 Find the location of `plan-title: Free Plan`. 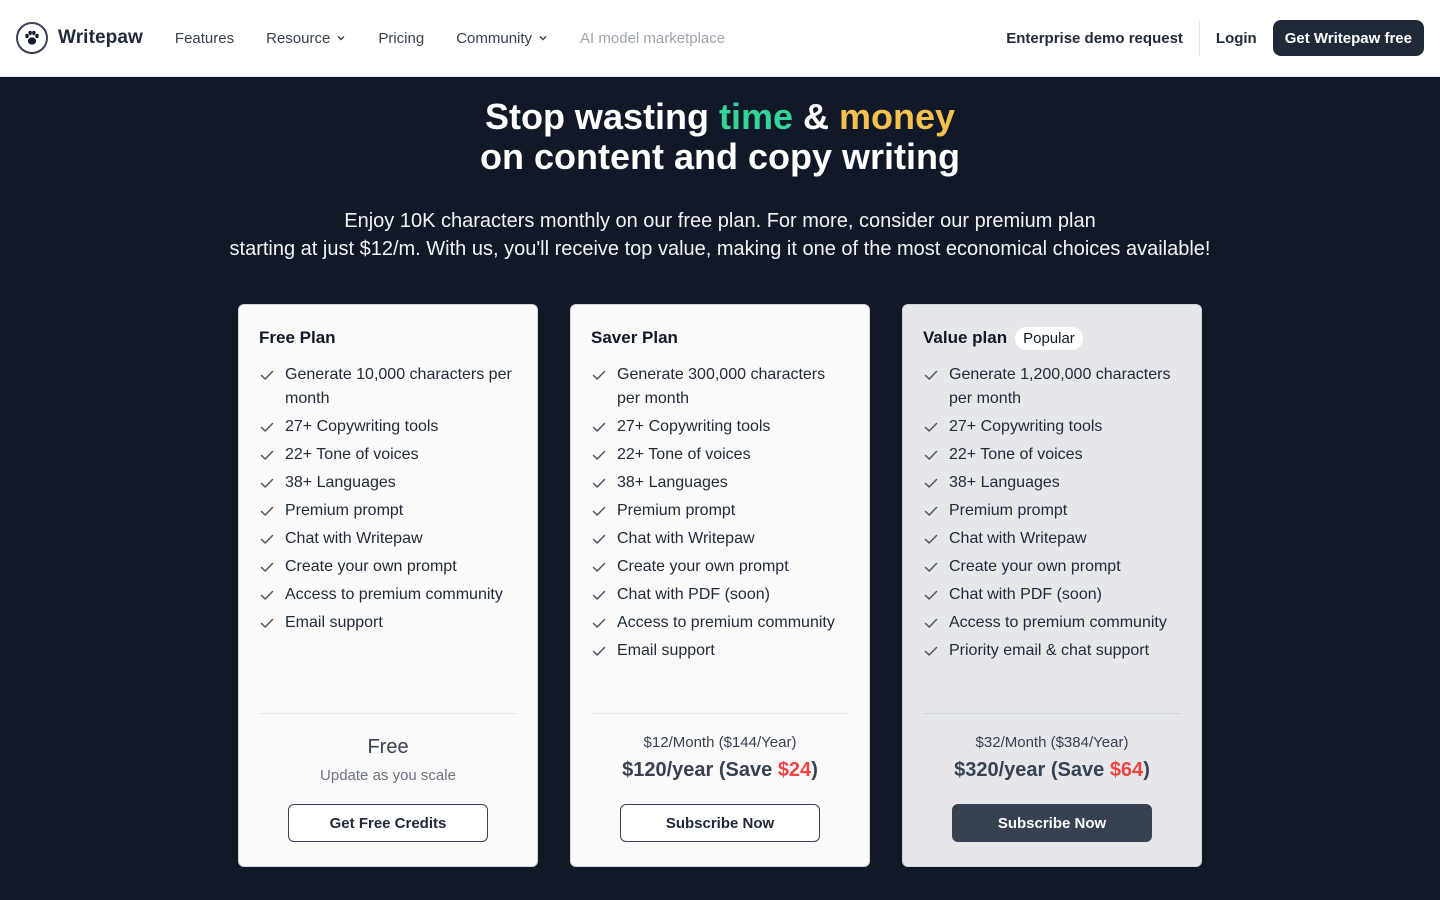

plan-title: Free Plan is located at coordinates (388, 338).